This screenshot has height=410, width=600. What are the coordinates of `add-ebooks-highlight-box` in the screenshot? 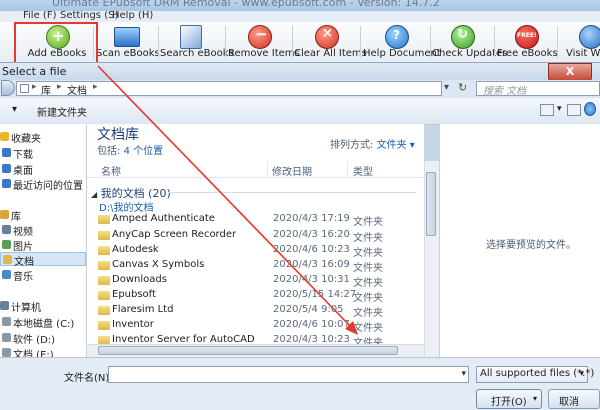 It's located at (56, 43).